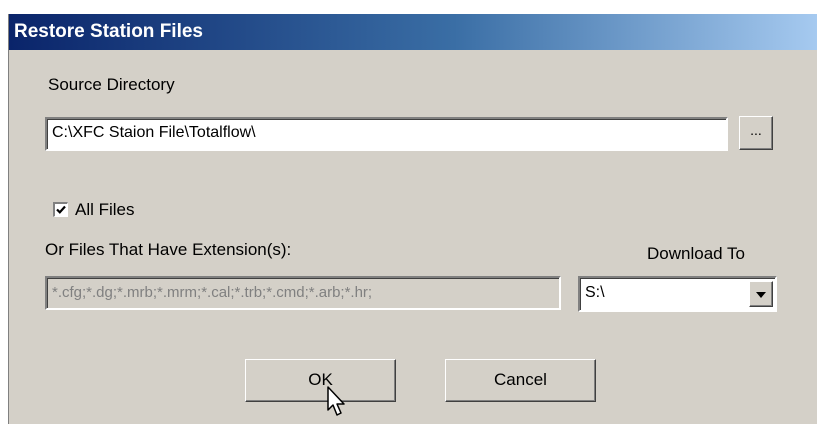 This screenshot has height=424, width=817. What do you see at coordinates (336, 401) in the screenshot?
I see `mouse-cursor-icon` at bounding box center [336, 401].